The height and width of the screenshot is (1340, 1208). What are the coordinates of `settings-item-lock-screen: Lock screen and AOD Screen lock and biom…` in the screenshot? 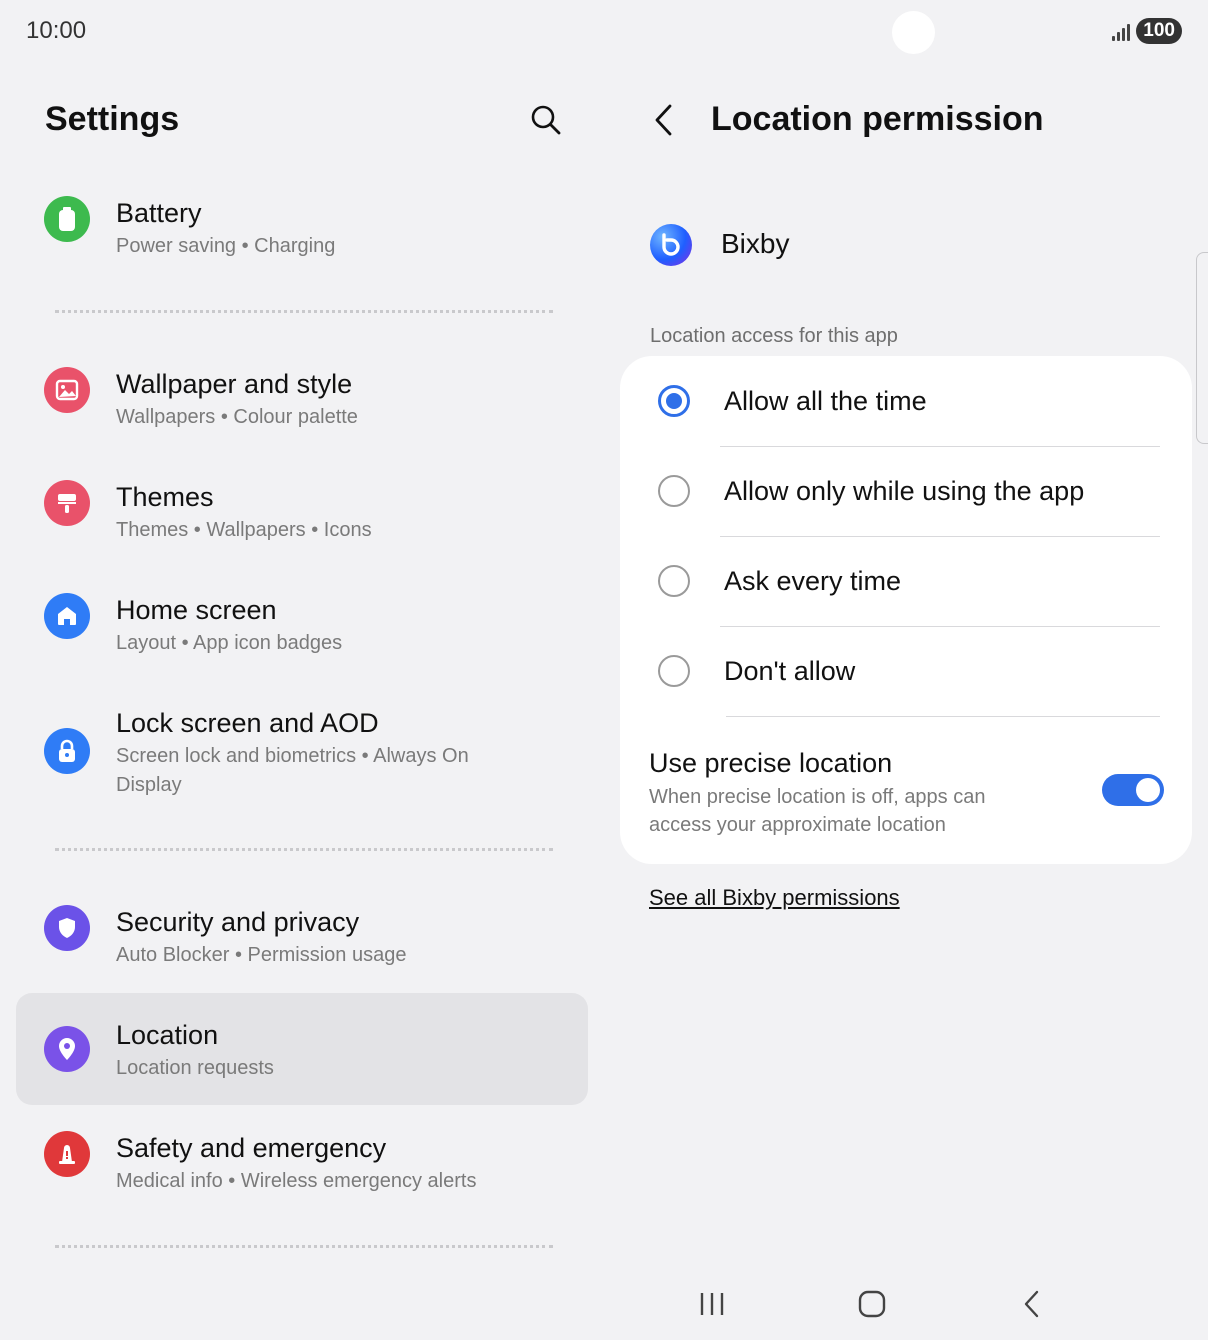 It's located at (302, 753).